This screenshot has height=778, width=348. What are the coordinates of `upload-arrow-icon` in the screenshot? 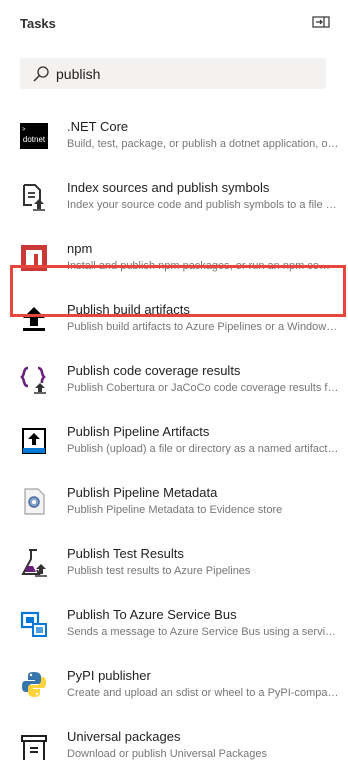 It's located at (34, 319).